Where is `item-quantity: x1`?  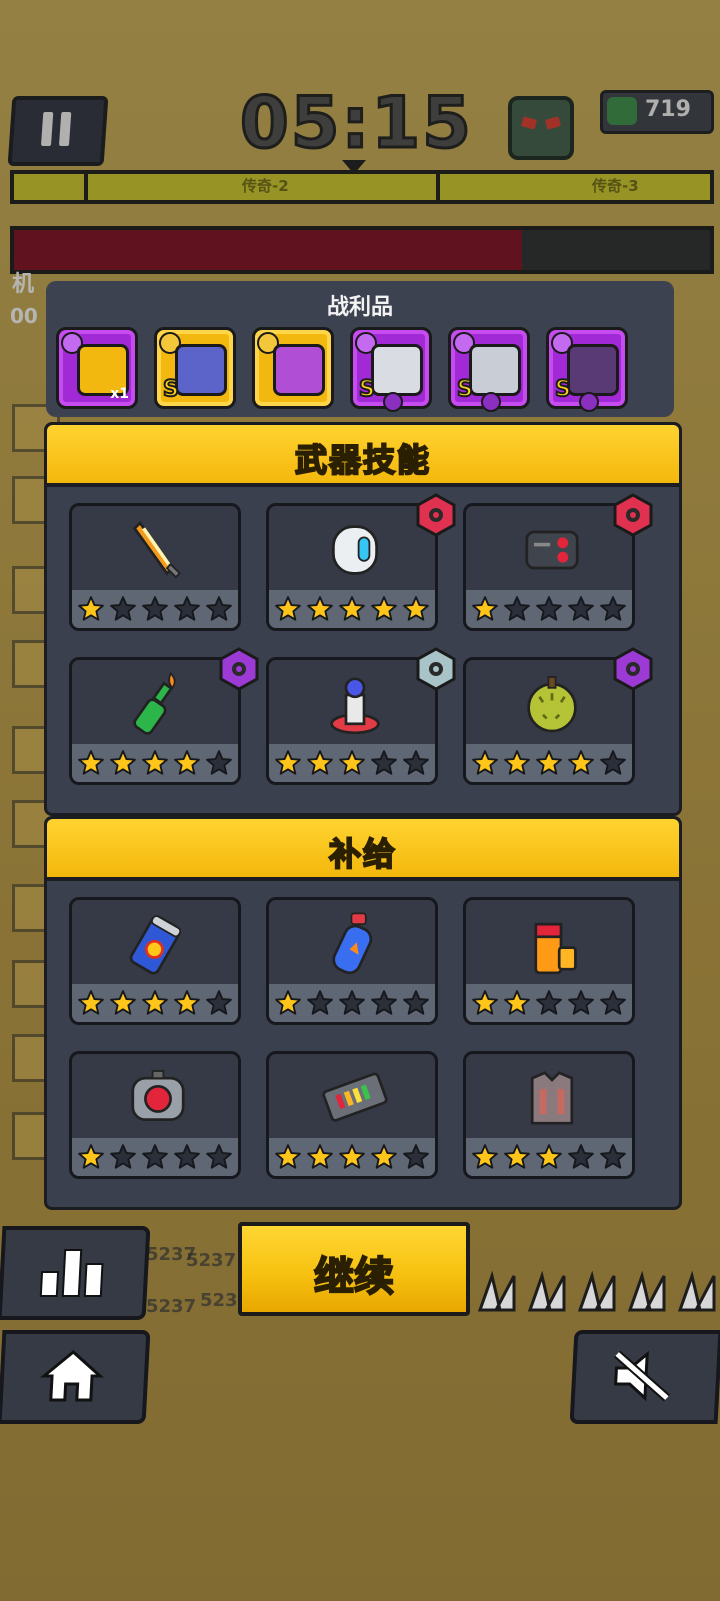 item-quantity: x1 is located at coordinates (119, 394).